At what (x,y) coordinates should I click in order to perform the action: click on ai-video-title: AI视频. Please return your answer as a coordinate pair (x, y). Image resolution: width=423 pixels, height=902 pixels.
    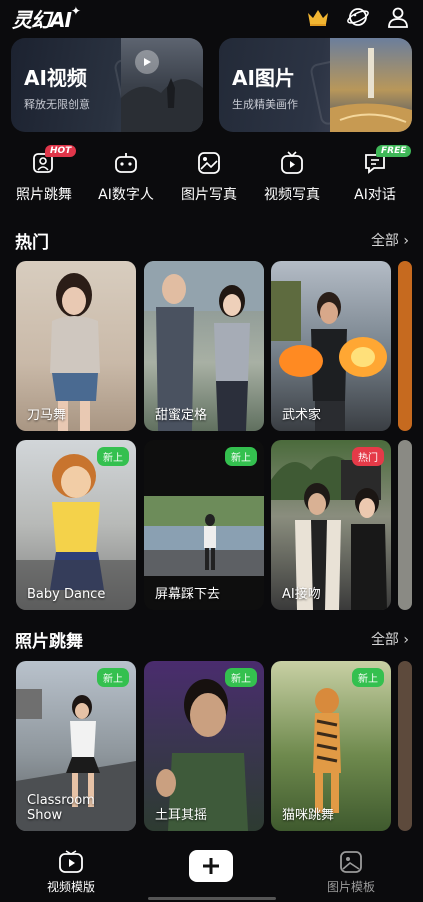
    Looking at the image, I should click on (55, 78).